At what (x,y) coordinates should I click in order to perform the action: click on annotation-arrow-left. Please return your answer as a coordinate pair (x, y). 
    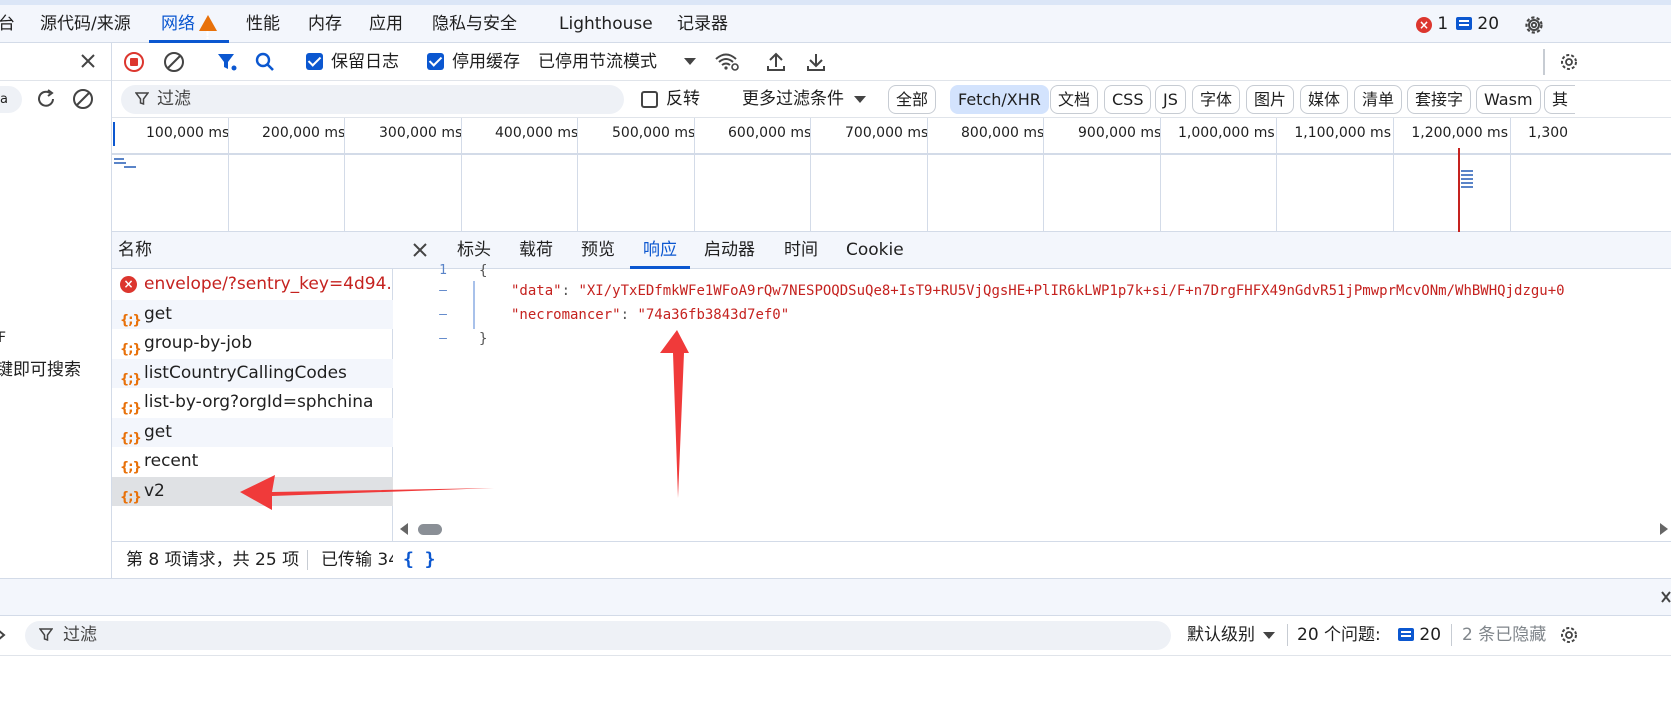
    Looking at the image, I should click on (367, 492).